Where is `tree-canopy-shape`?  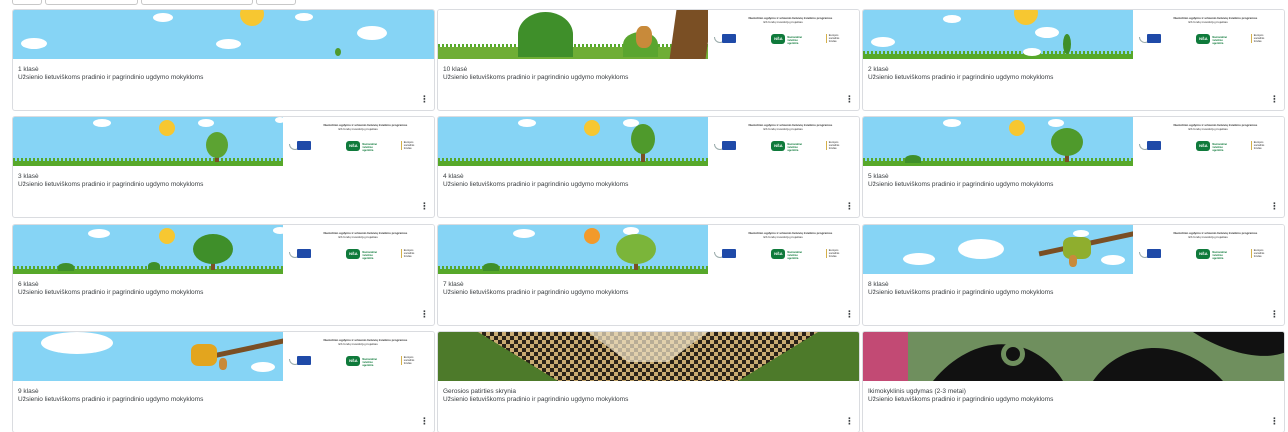 tree-canopy-shape is located at coordinates (1067, 142).